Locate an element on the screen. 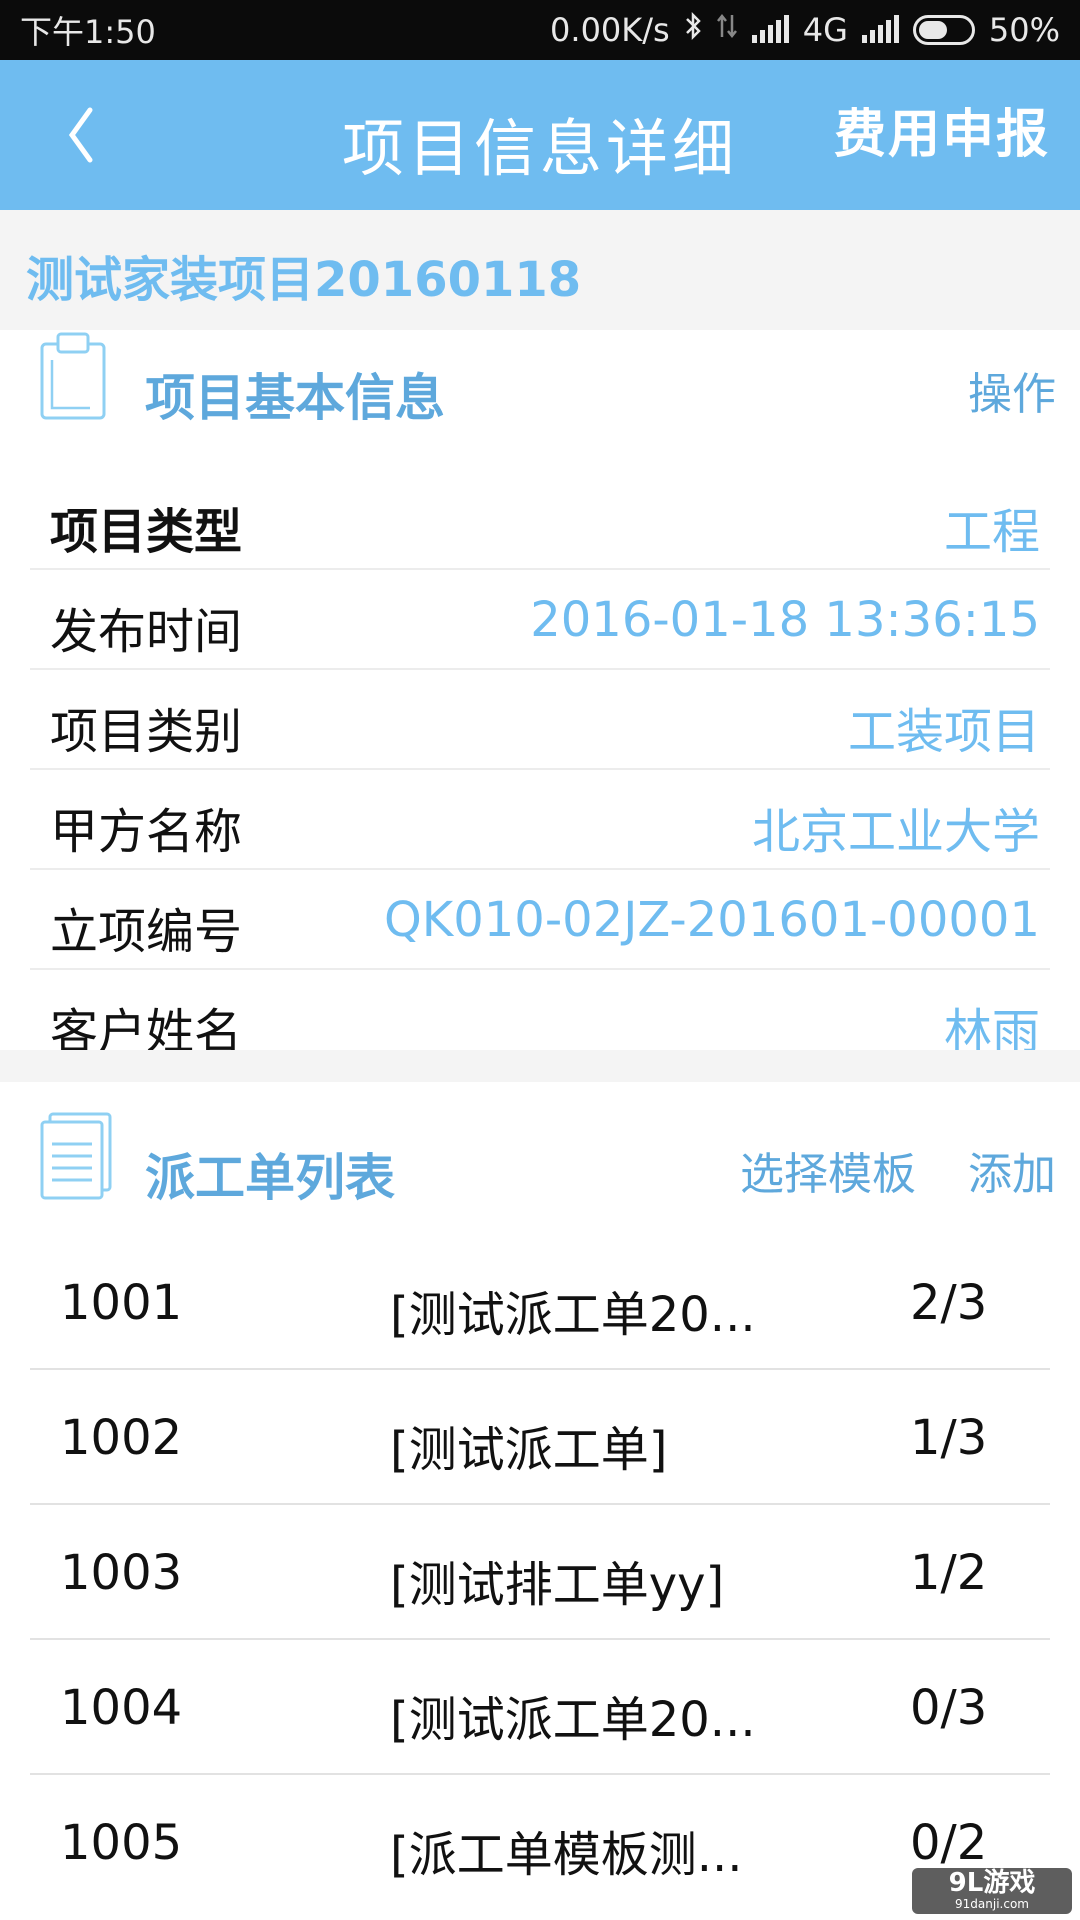 This screenshot has width=1080, height=1920. info-value: 工装项目 is located at coordinates (943, 732).